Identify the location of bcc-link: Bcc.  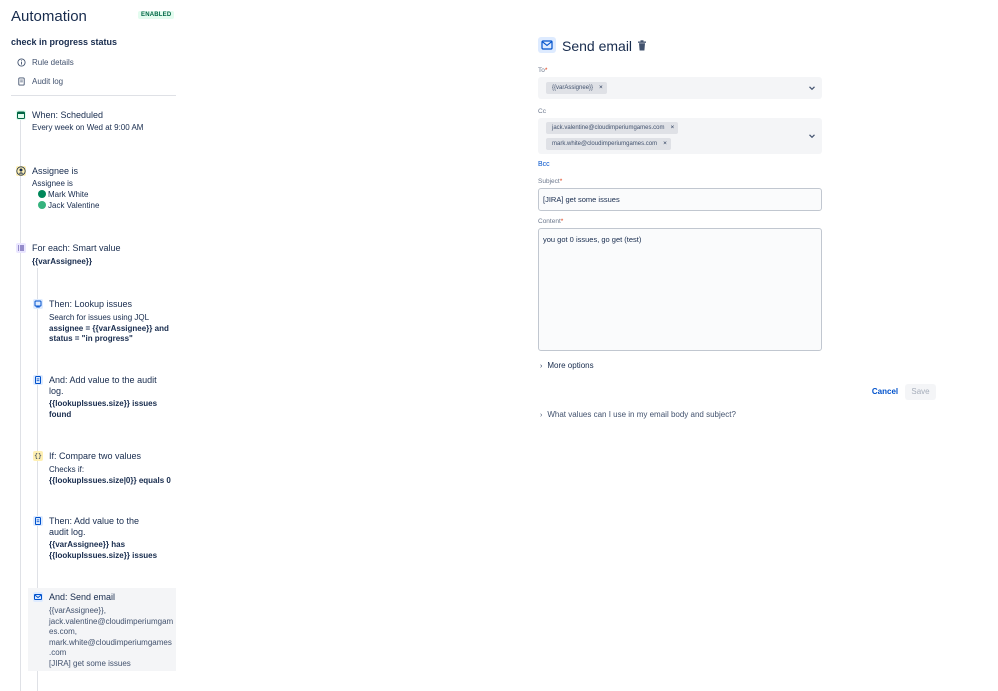
(544, 164).